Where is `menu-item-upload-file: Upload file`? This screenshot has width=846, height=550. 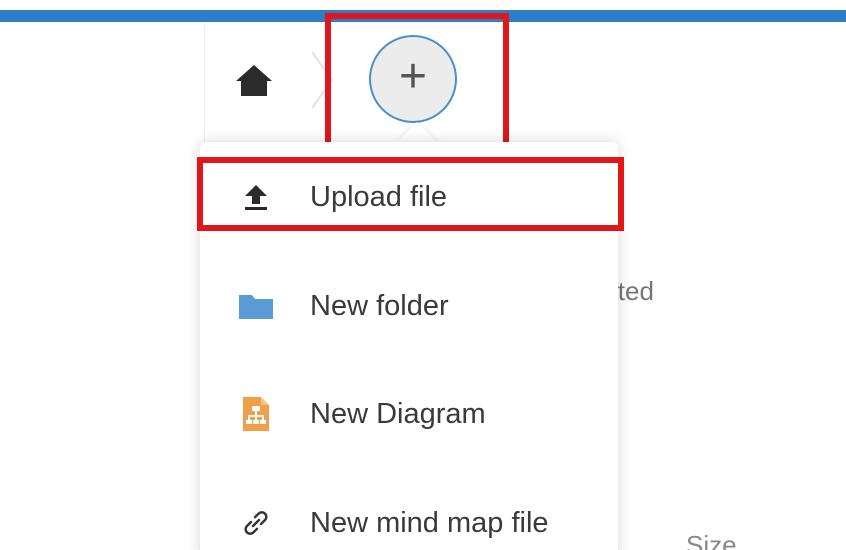
menu-item-upload-file: Upload file is located at coordinates (409, 197).